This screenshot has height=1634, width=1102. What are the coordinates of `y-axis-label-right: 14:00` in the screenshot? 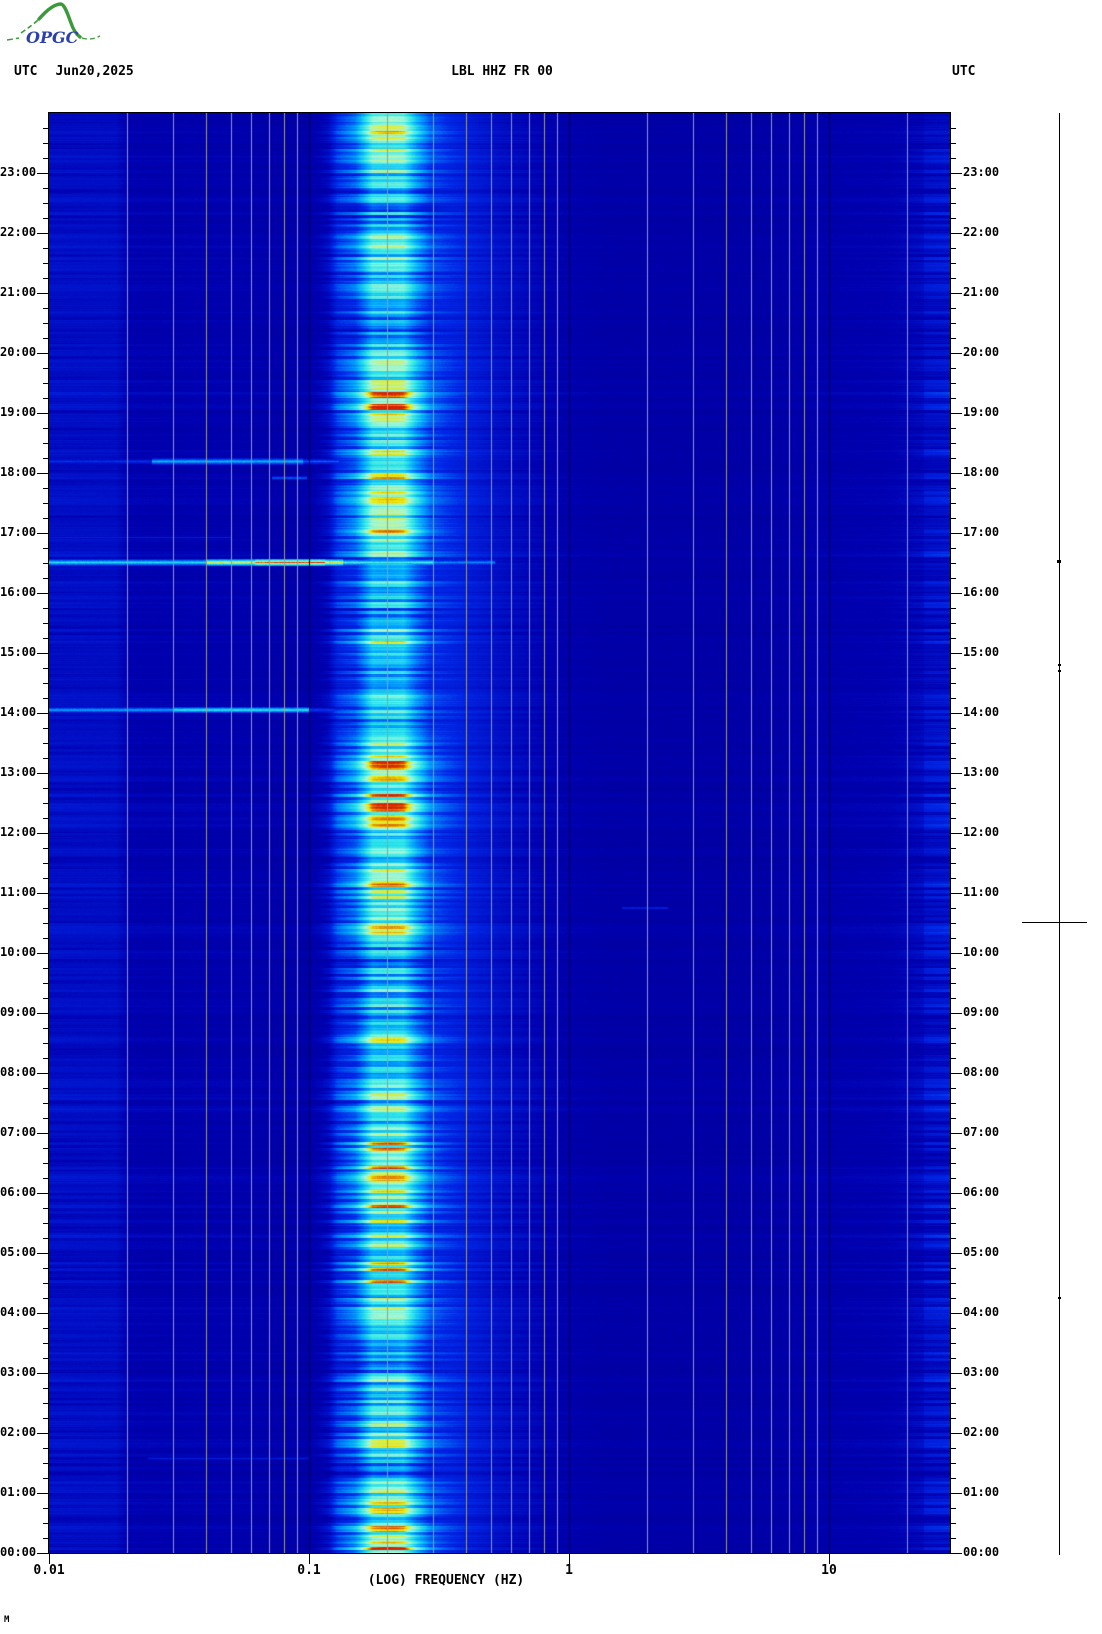 It's located at (981, 712).